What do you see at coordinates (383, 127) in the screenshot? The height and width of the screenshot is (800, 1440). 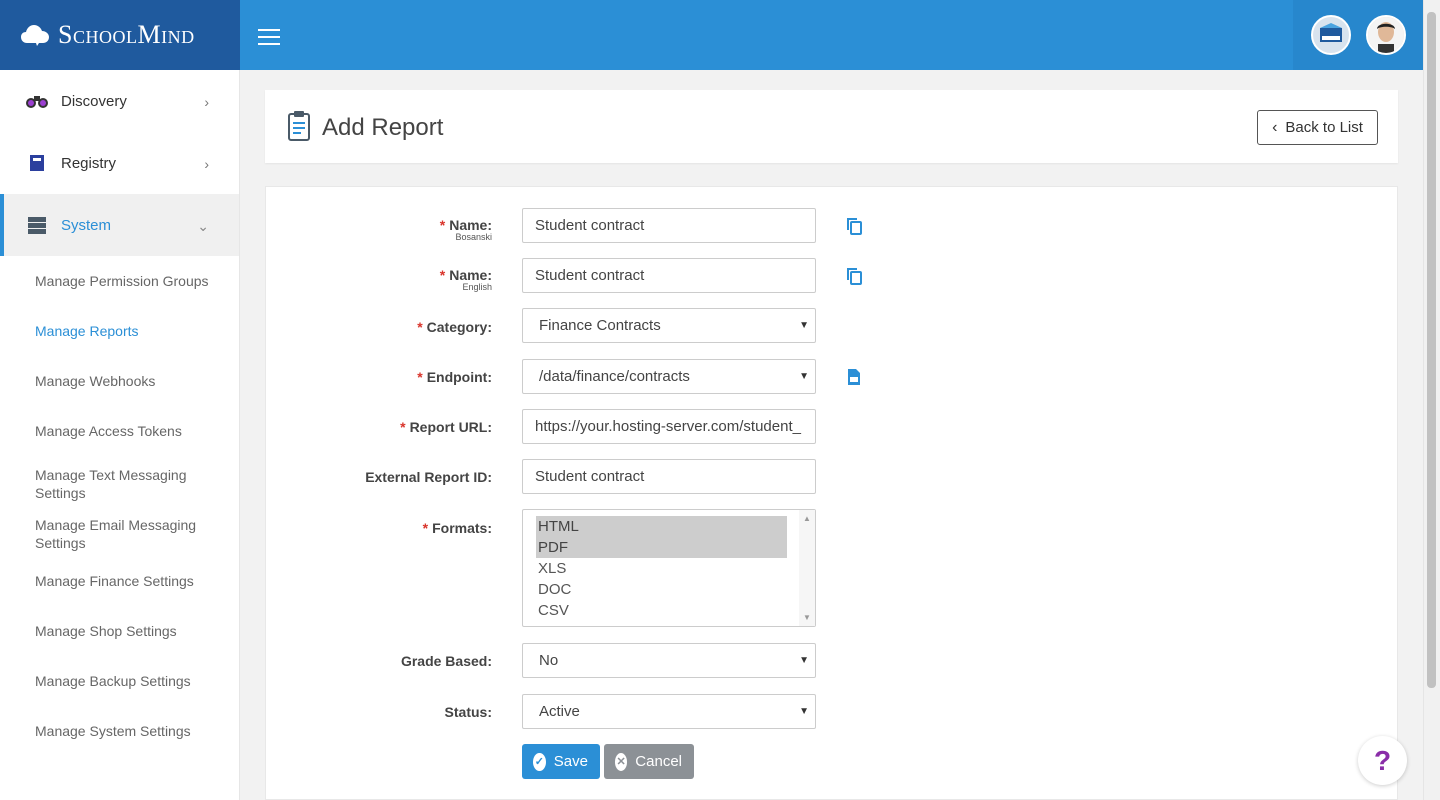 I see `page-title: Add Report` at bounding box center [383, 127].